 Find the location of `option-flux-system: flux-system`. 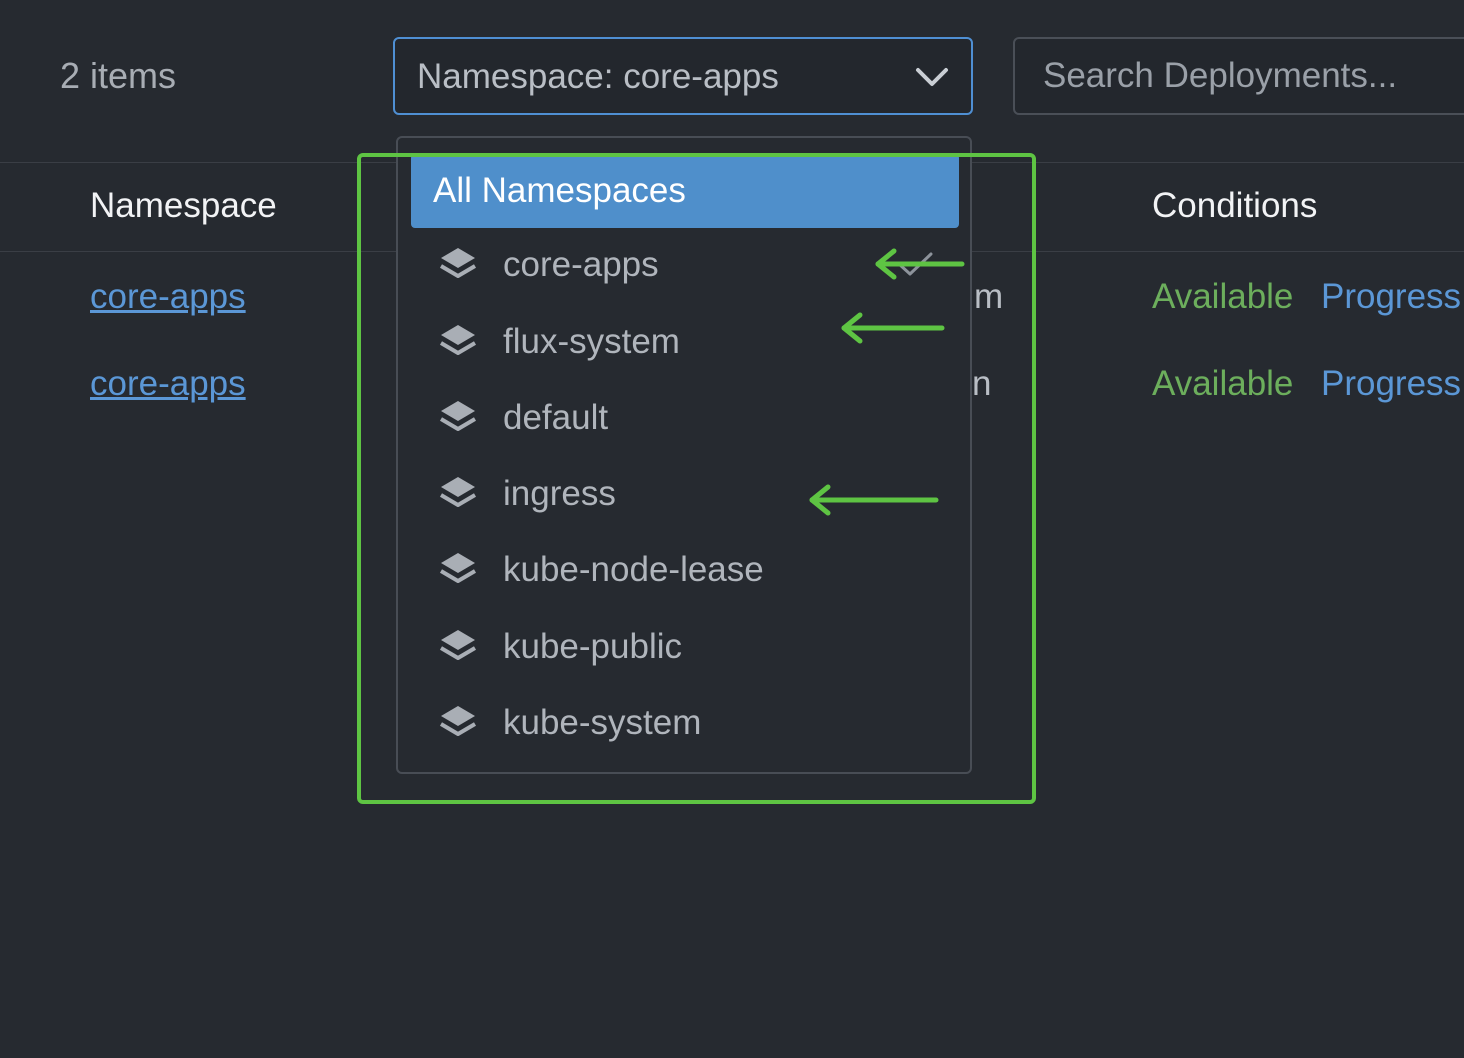

option-flux-system: flux-system is located at coordinates (685, 343).